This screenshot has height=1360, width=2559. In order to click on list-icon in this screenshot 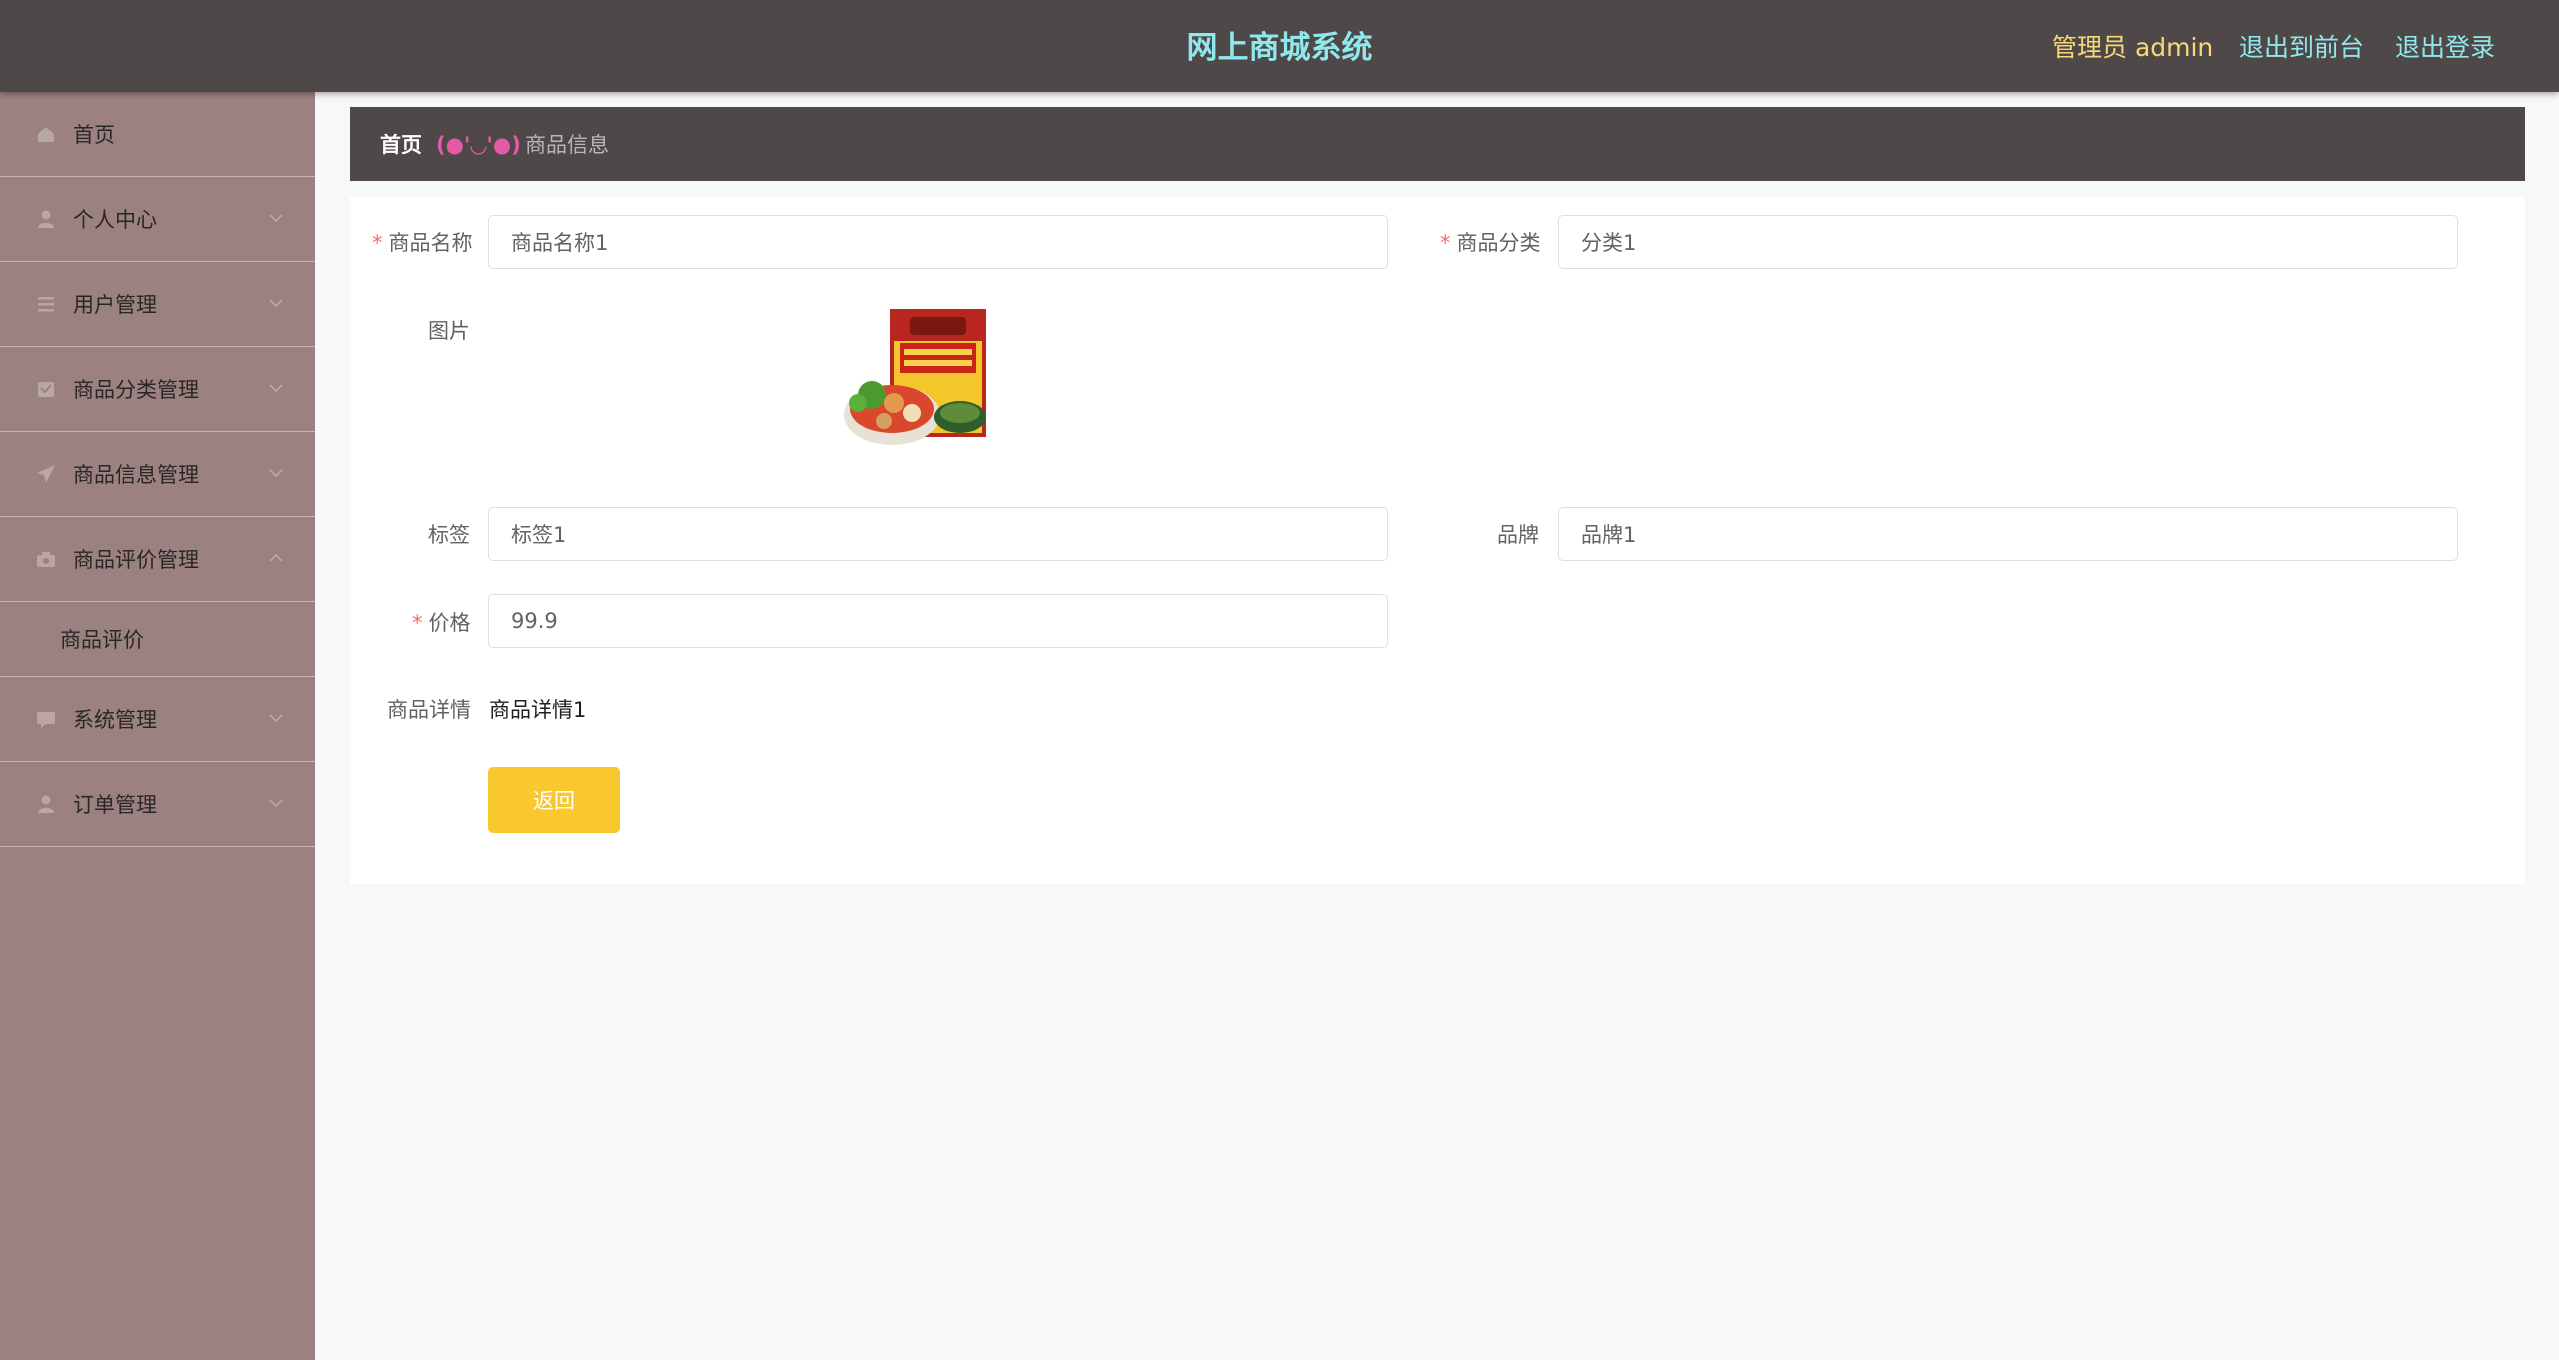, I will do `click(46, 304)`.